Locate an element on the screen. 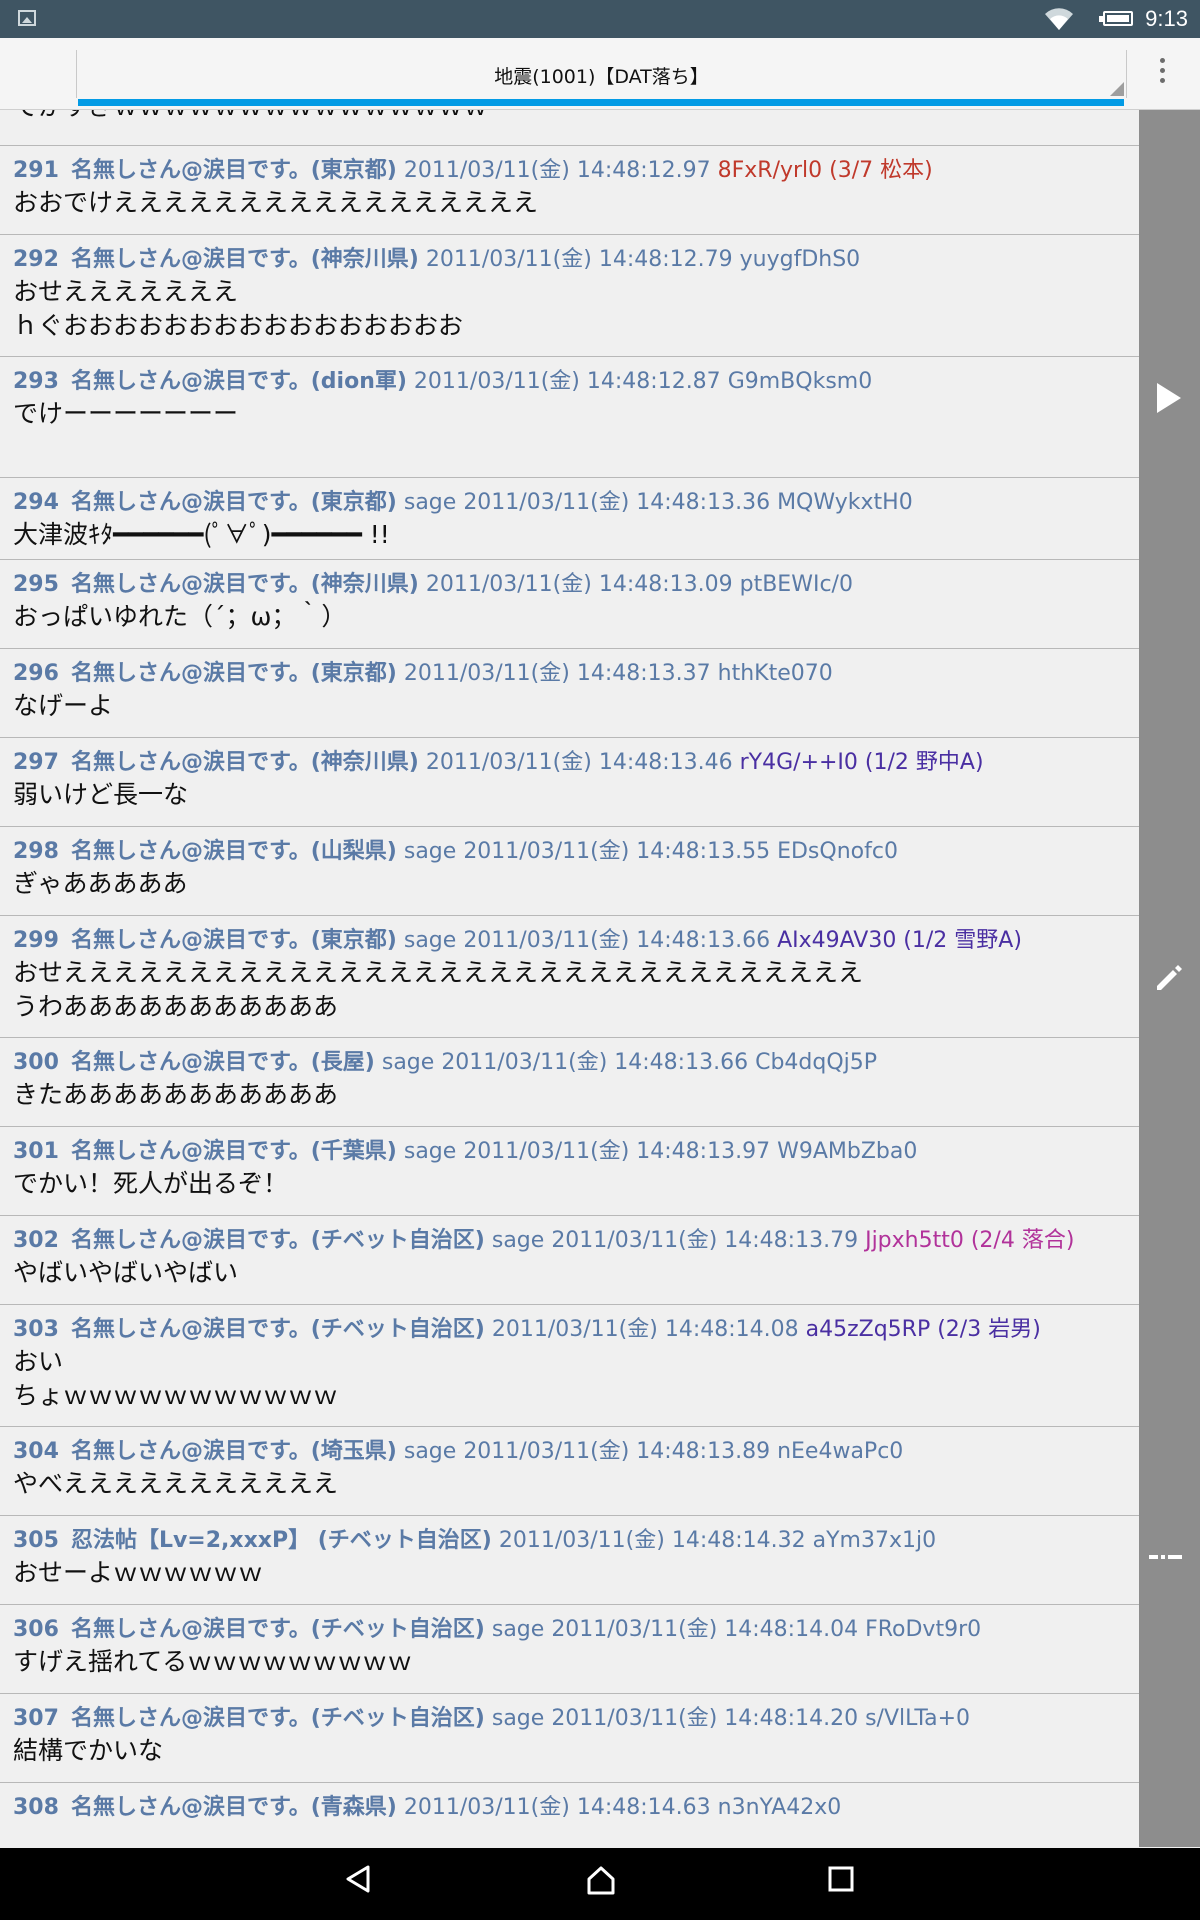 The image size is (1200, 1920). post-number: 300 is located at coordinates (36, 1062).